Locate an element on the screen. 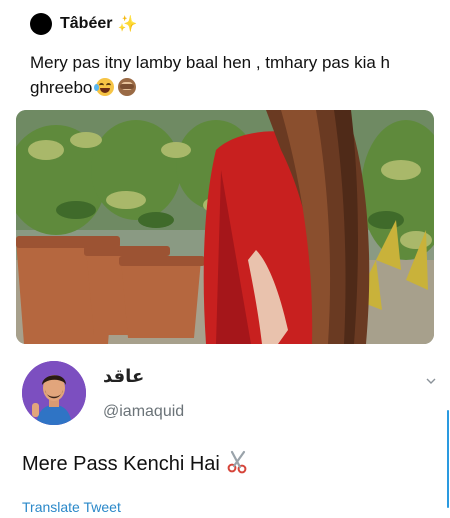 Image resolution: width=450 pixels, height=518 pixels. reply-user-name: عاقد is located at coordinates (123, 376).